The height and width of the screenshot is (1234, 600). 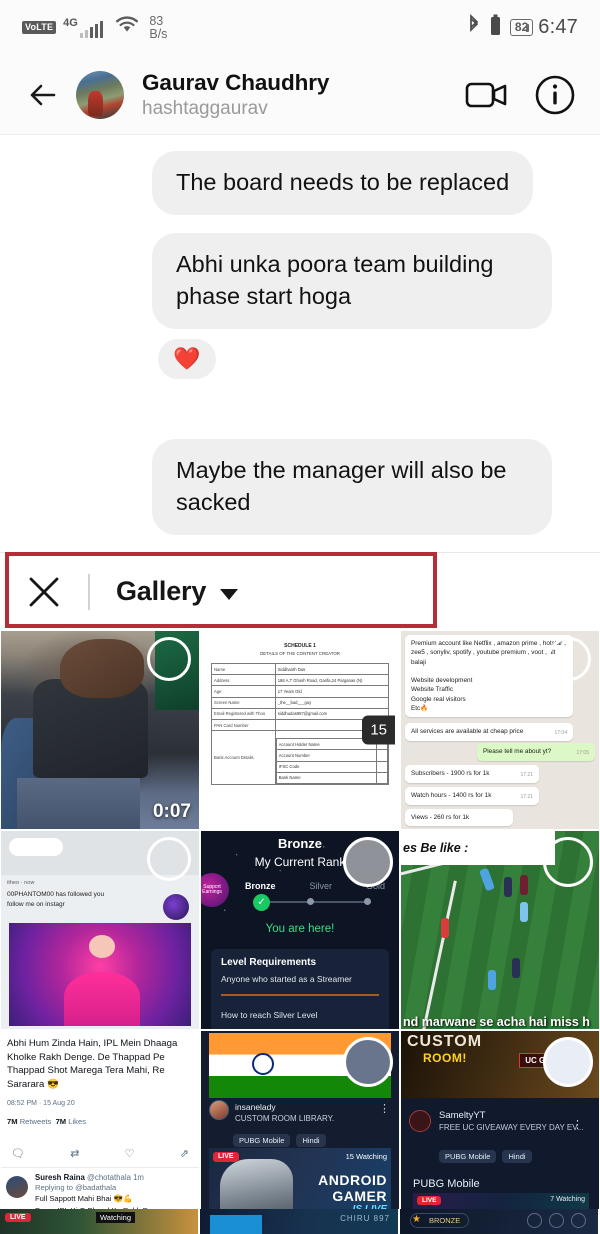 I want to click on data-speed-unit: B/s, so click(x=158, y=33).